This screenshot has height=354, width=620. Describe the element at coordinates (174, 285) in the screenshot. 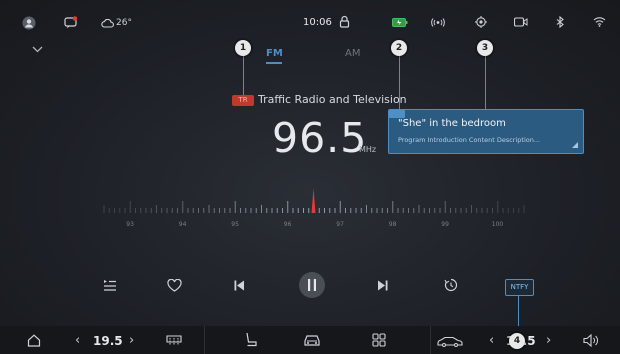

I see `heart-icon` at that location.